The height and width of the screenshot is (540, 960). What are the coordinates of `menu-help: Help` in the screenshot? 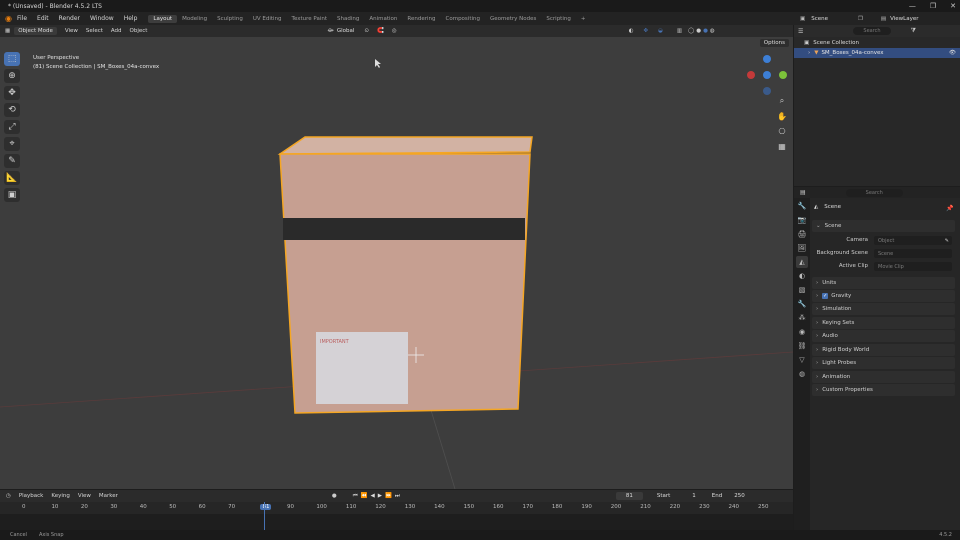 It's located at (131, 18).